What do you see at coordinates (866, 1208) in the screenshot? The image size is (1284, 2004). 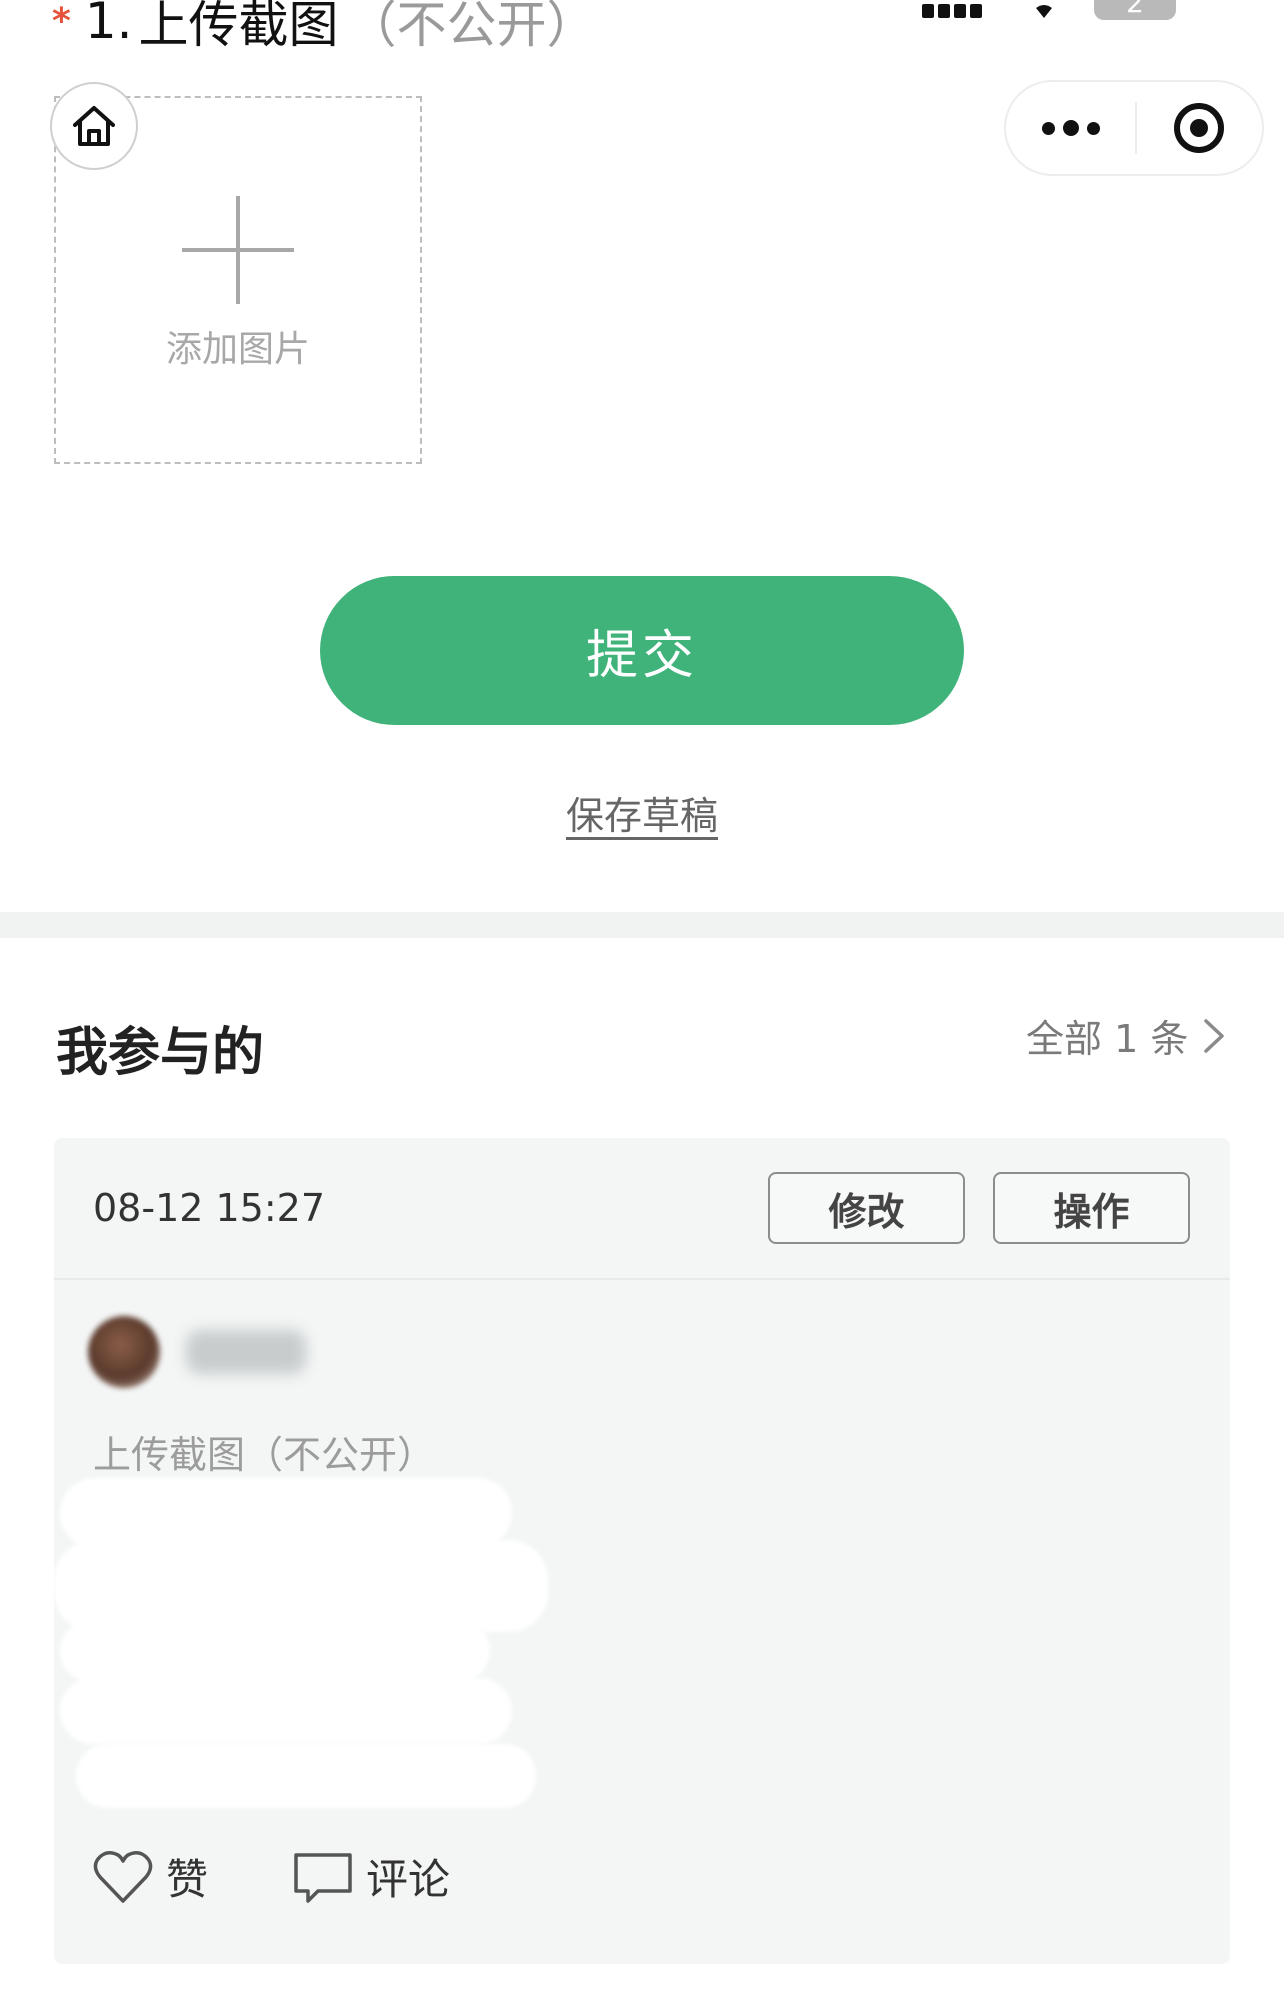 I see `edit-button: 修改` at bounding box center [866, 1208].